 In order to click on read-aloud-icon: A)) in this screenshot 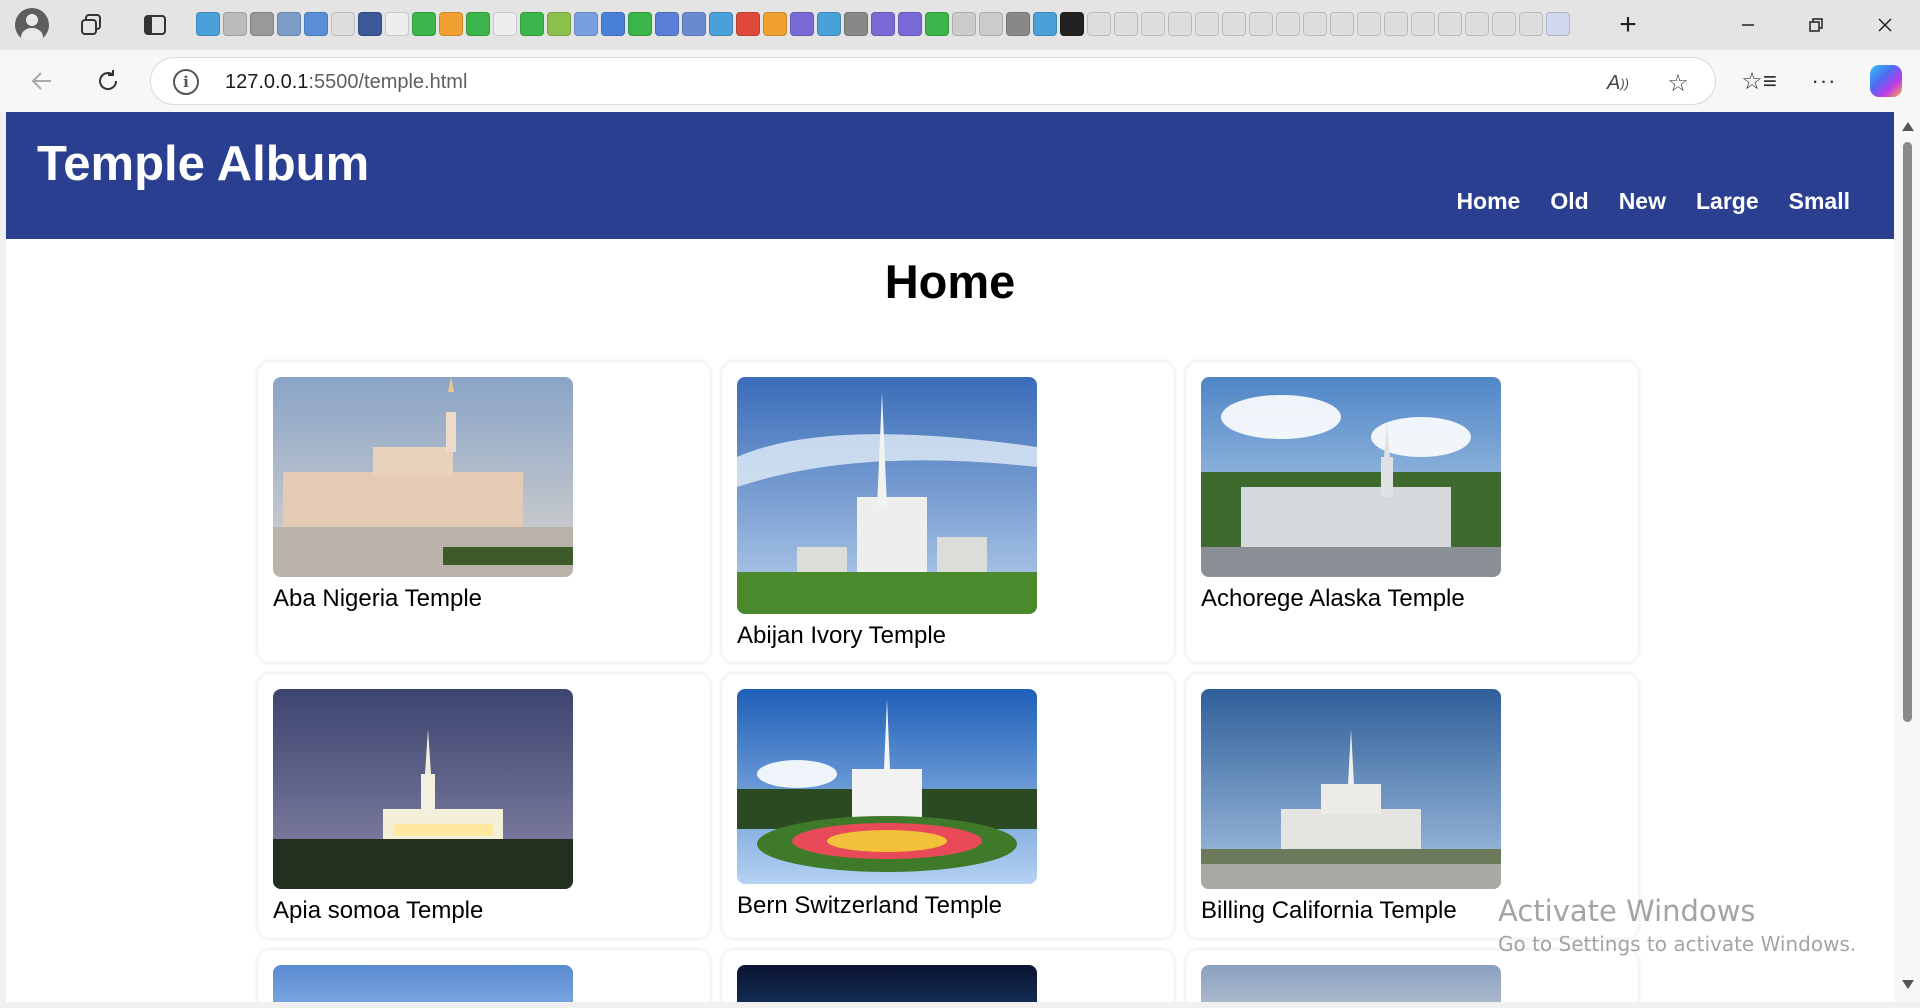, I will do `click(1618, 83)`.